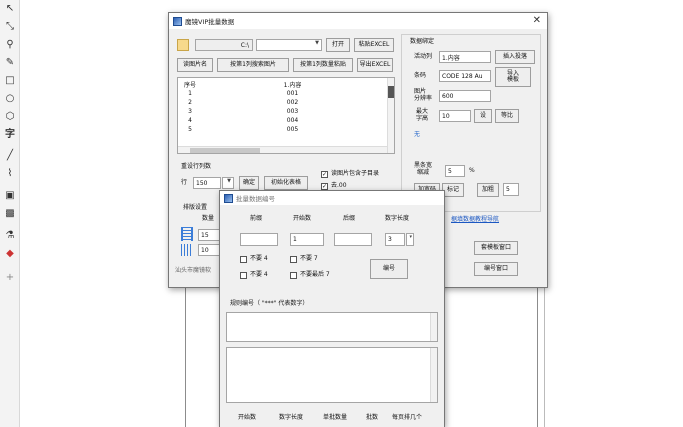  Describe the element at coordinates (209, 250) in the screenshot. I see `qty-input-2: 10` at that location.